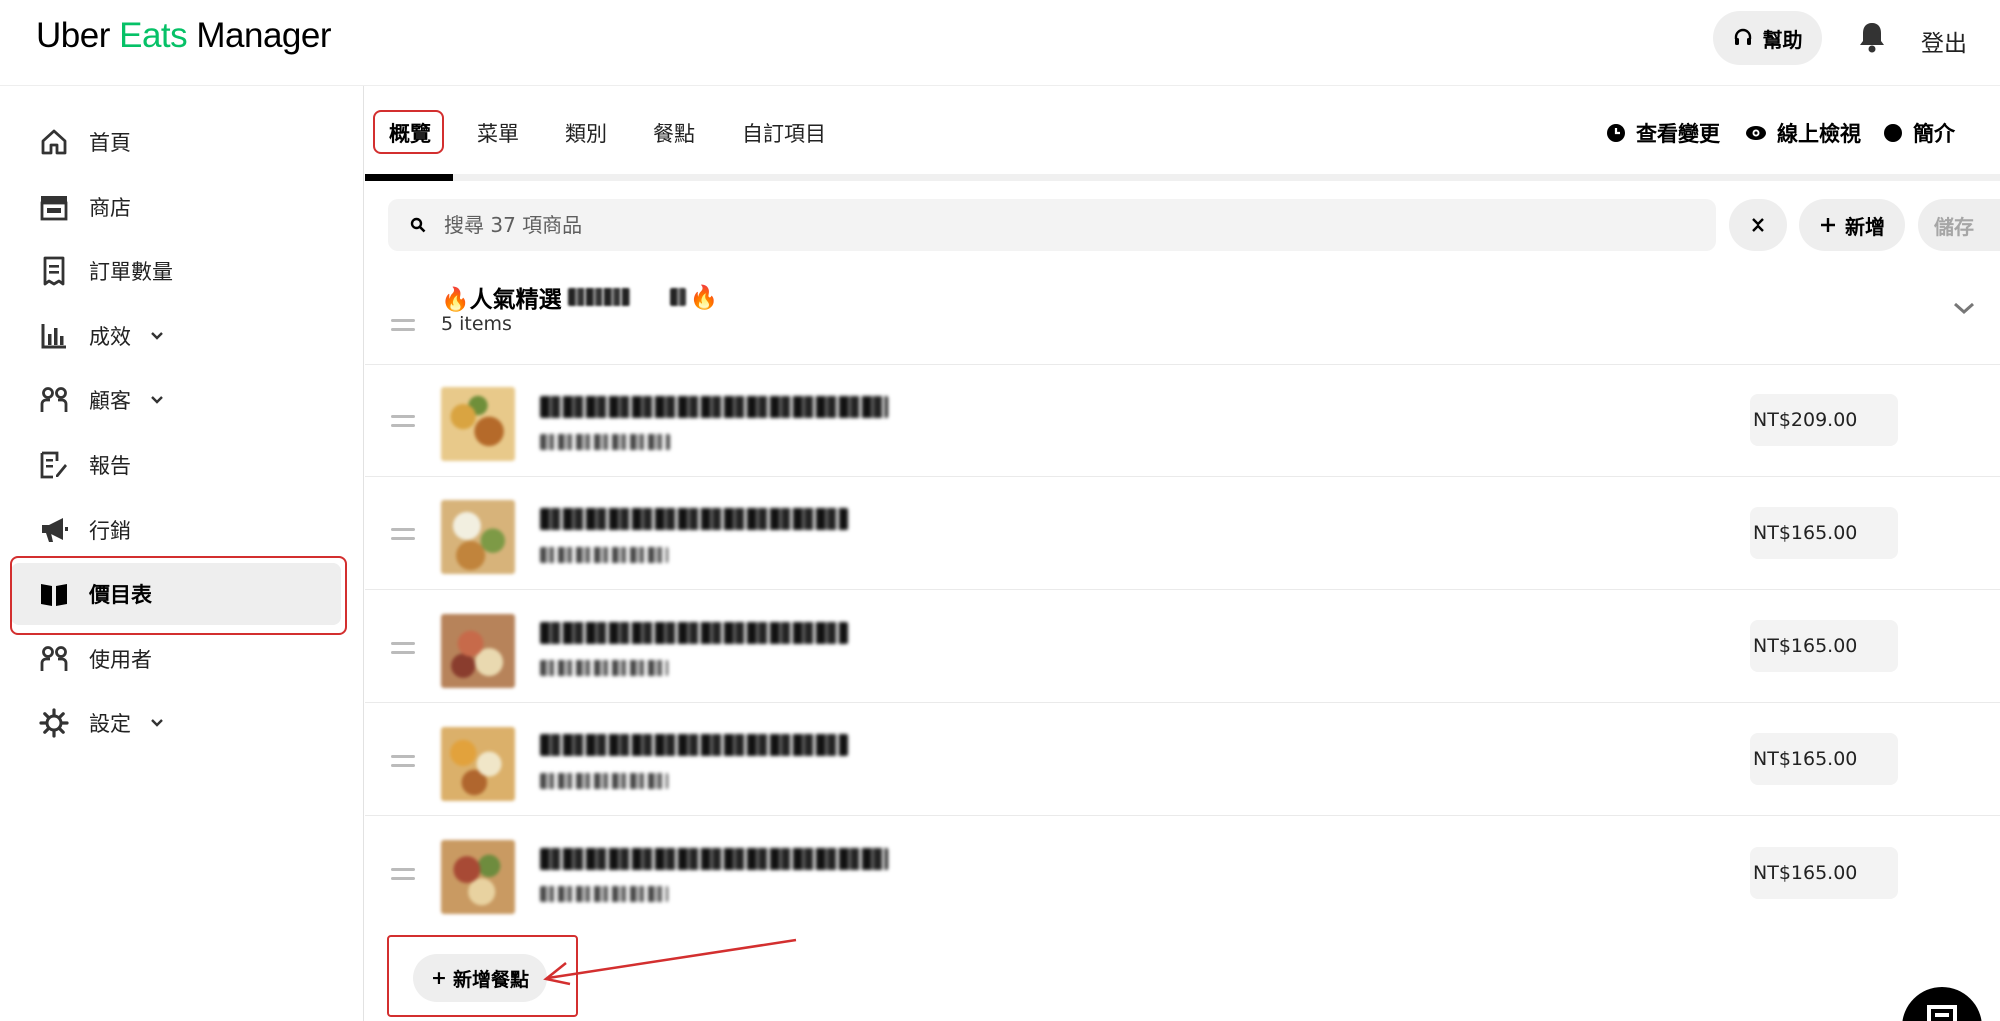 The height and width of the screenshot is (1021, 2000). I want to click on help-button: 幫助, so click(1767, 38).